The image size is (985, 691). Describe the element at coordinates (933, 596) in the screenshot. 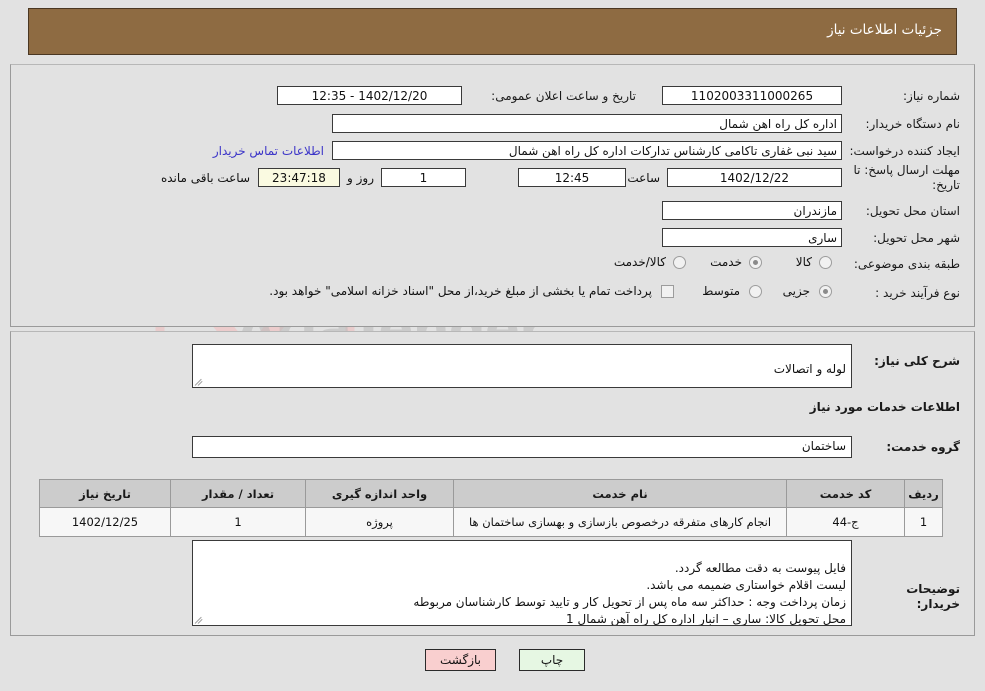

I see `buyer-notes-label: توضیحات خریدار:` at that location.